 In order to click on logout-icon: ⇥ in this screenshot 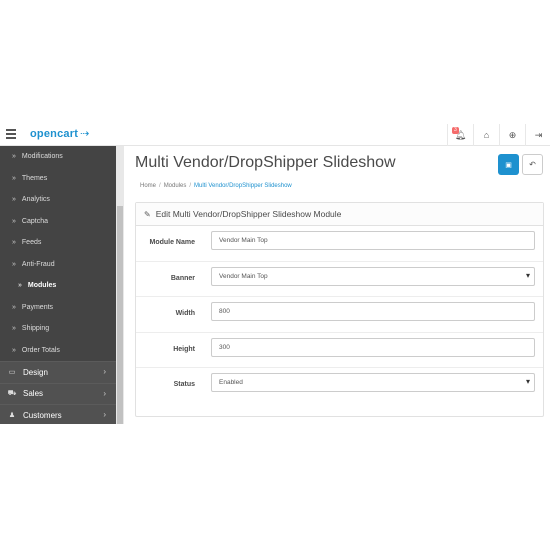, I will do `click(538, 134)`.